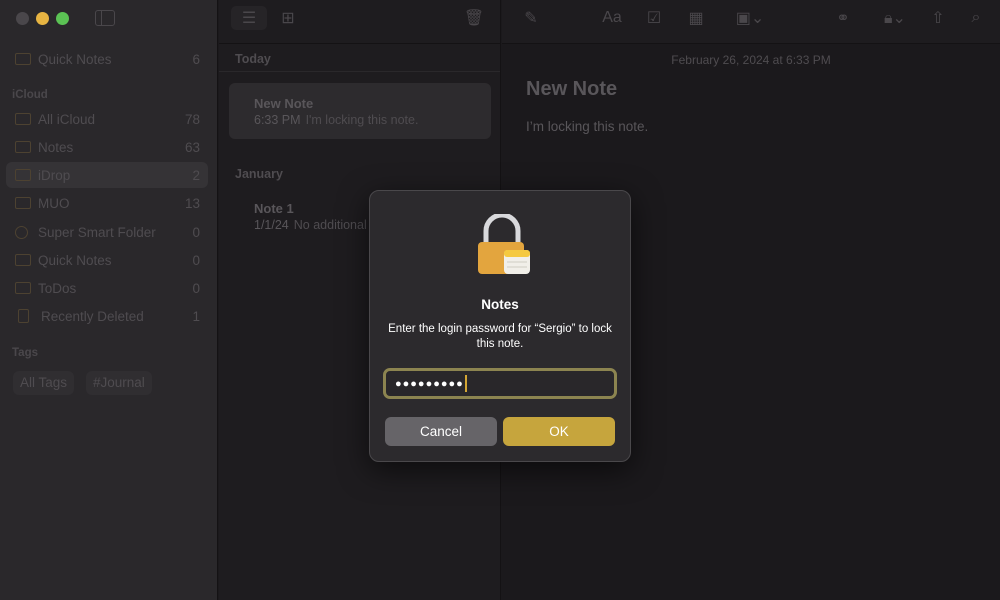 The height and width of the screenshot is (600, 1000). Describe the element at coordinates (25, 353) in the screenshot. I see `tags-section-title: Tags` at that location.